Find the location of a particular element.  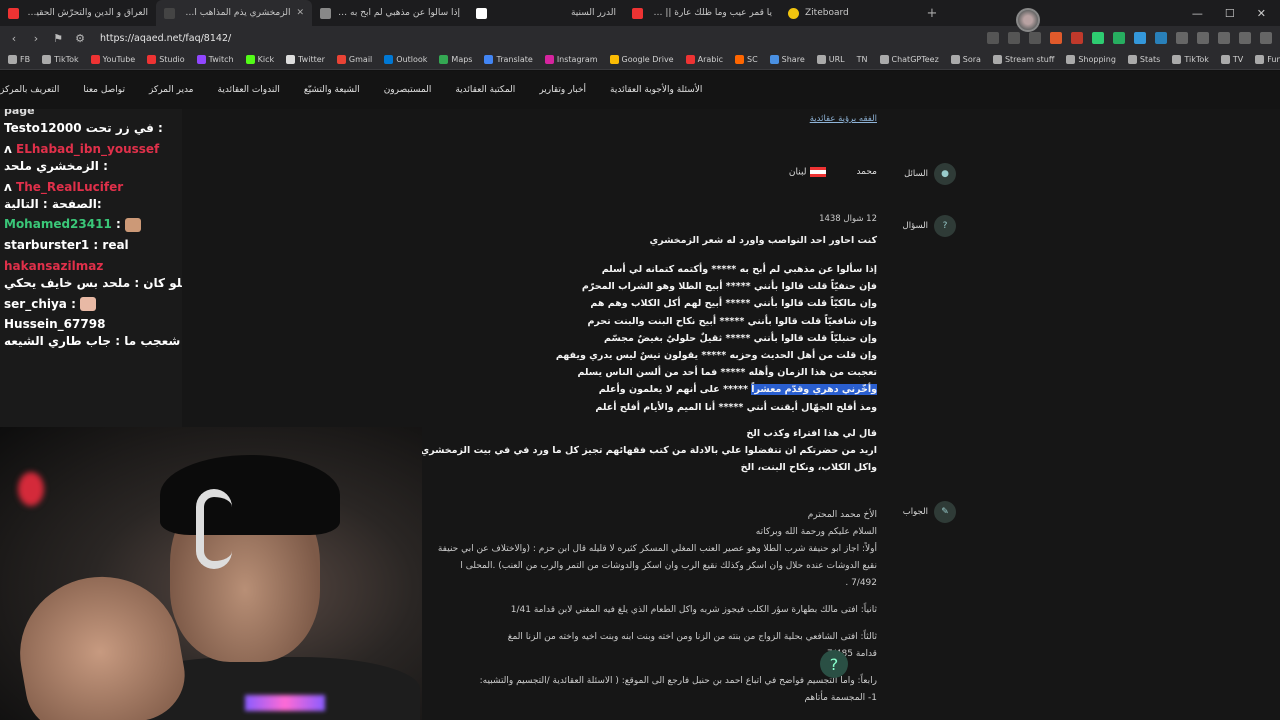

bookmark-item: Shopping is located at coordinates (1091, 59).